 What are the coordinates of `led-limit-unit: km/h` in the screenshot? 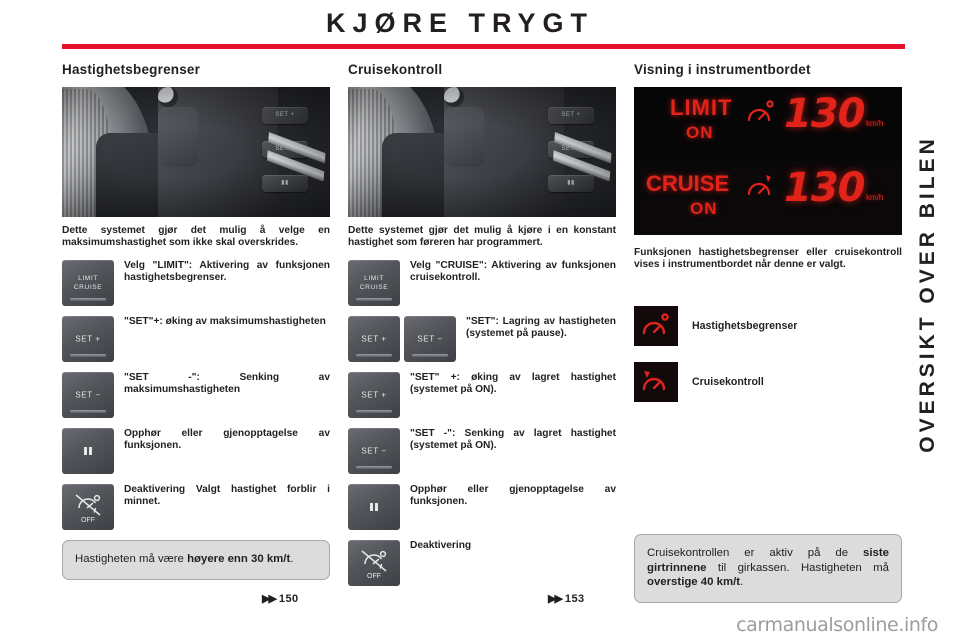 It's located at (875, 123).